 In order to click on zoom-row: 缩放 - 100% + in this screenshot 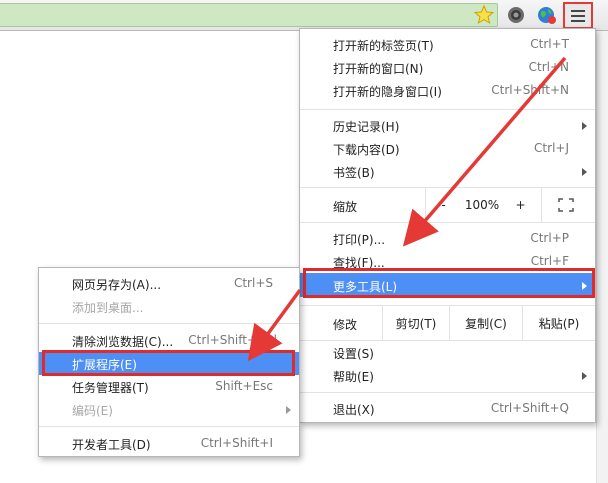, I will do `click(447, 205)`.